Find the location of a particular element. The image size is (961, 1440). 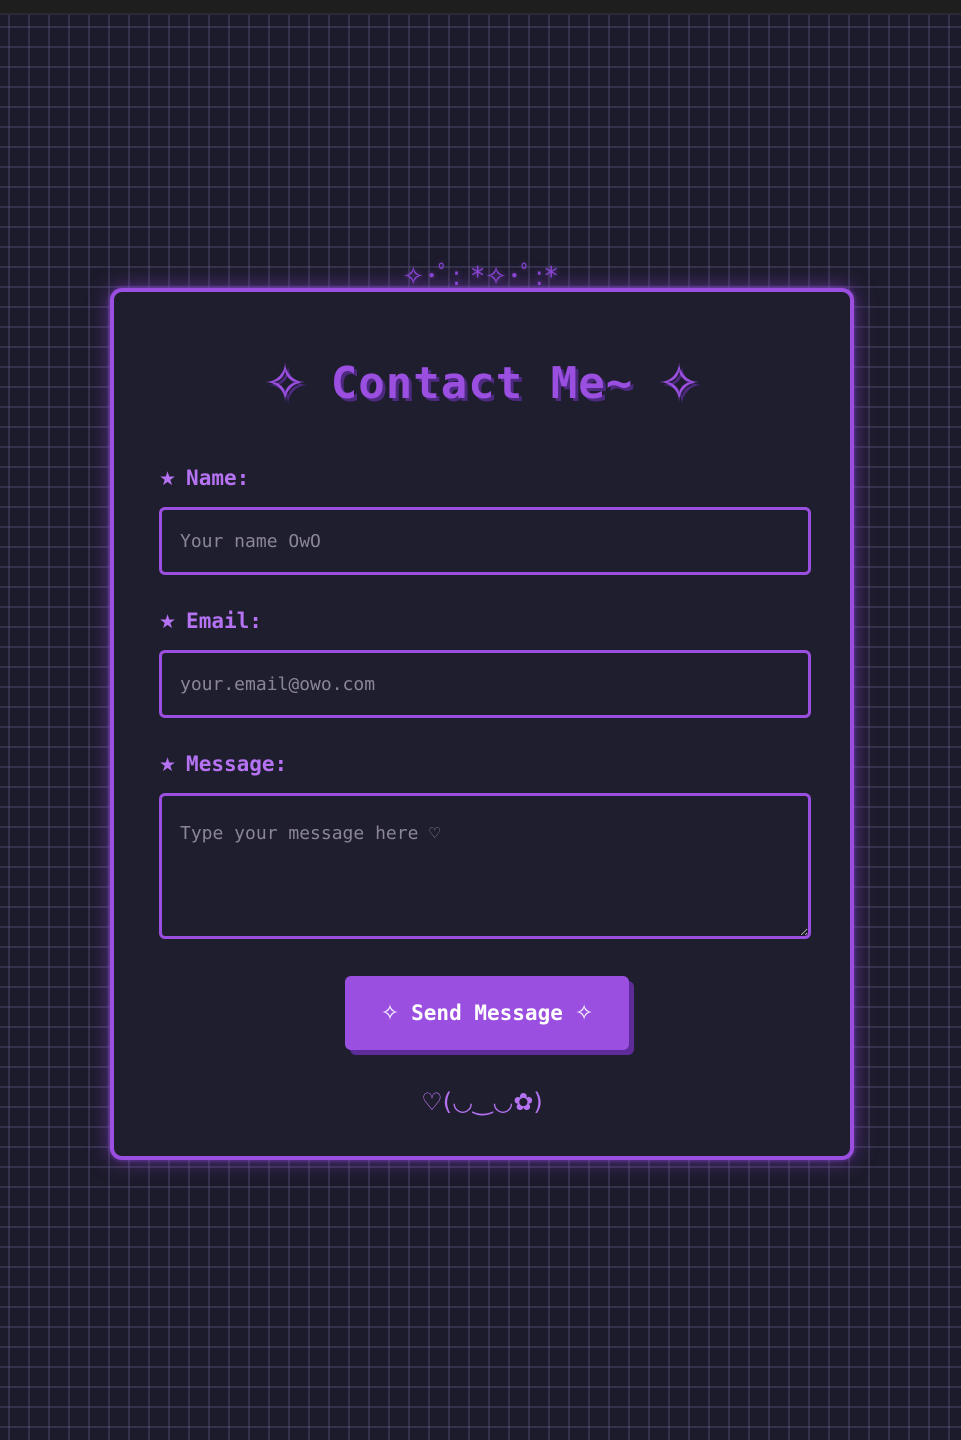

browser-top-strip is located at coordinates (480, 7).